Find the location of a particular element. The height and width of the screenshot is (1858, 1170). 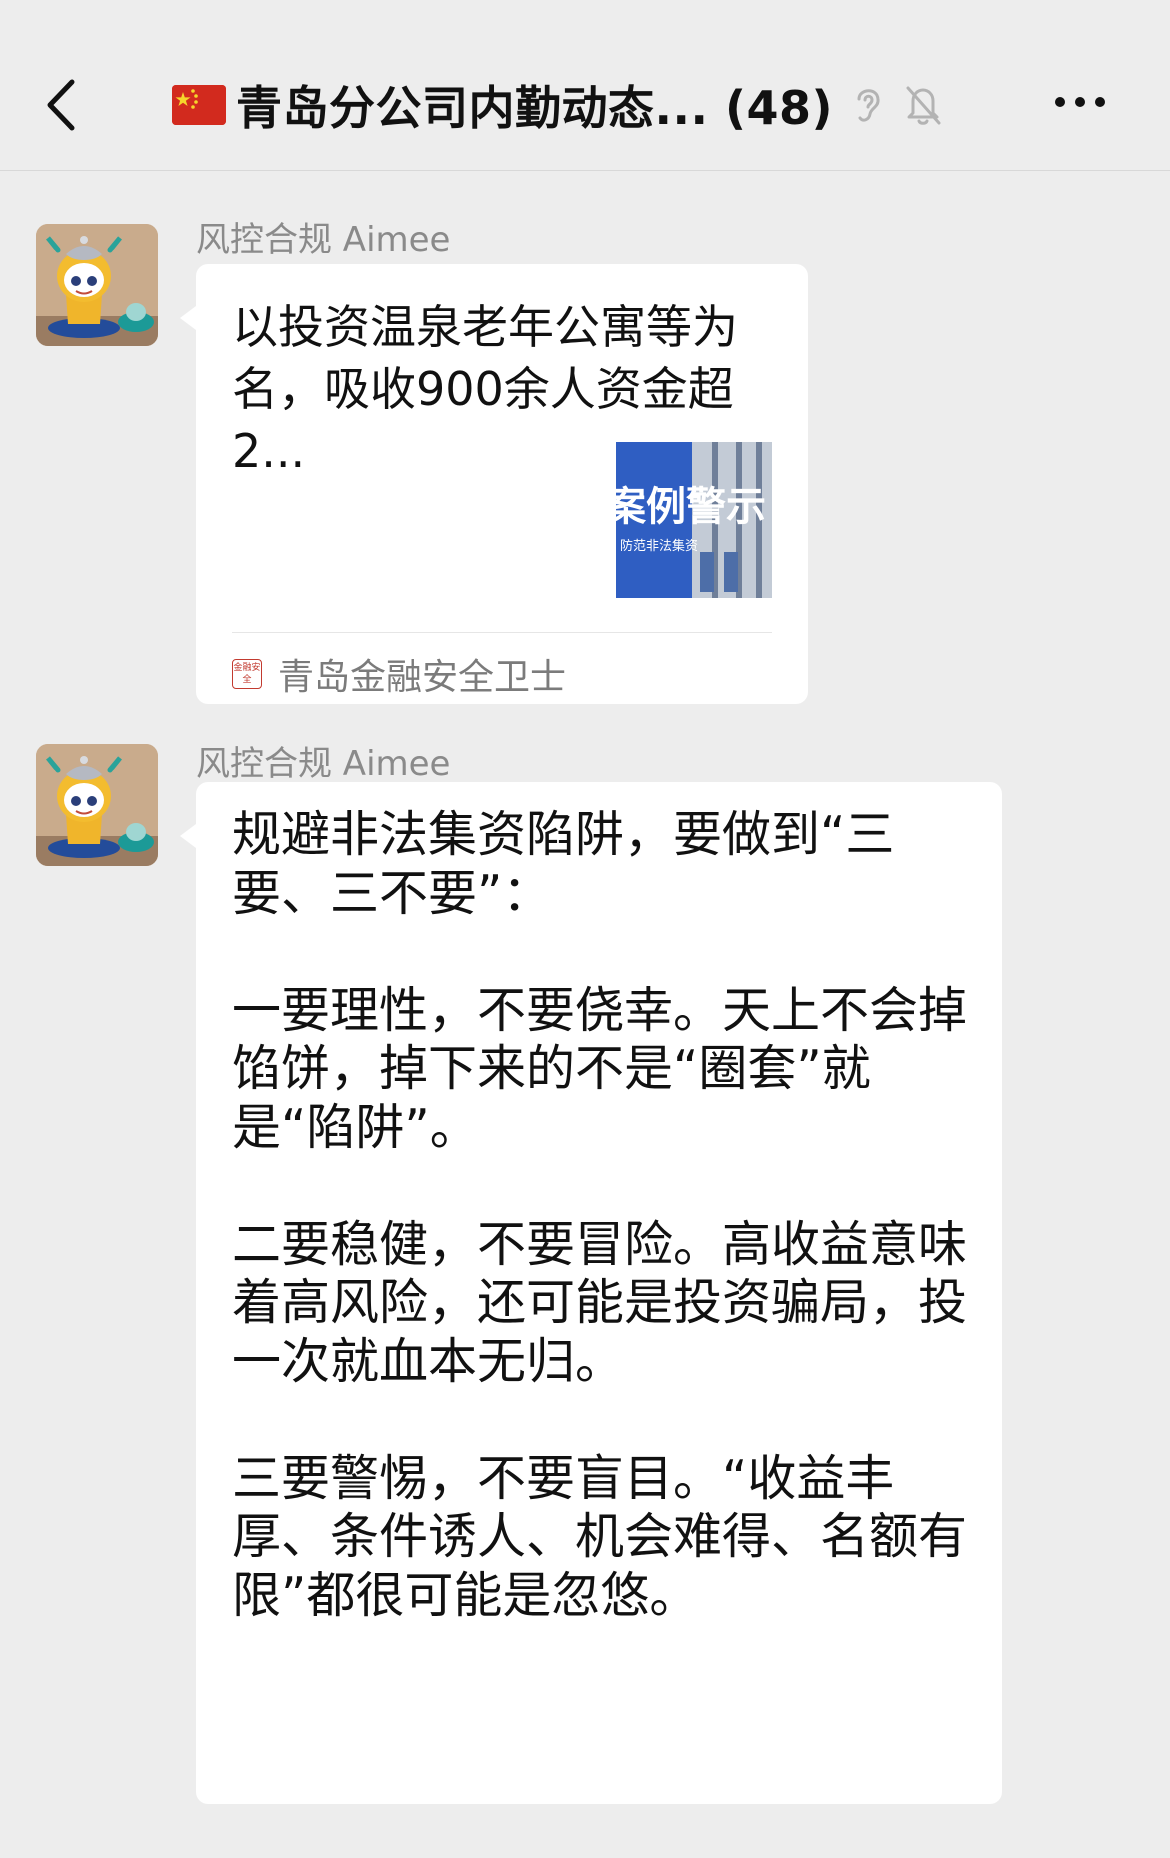

china-flag-icon is located at coordinates (199, 105).